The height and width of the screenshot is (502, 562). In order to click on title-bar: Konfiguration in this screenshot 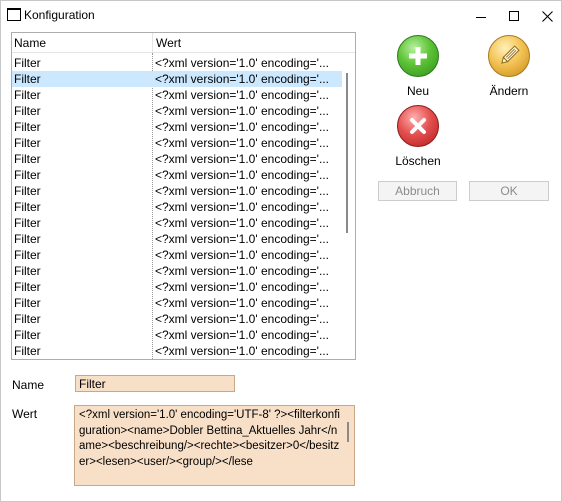, I will do `click(281, 16)`.